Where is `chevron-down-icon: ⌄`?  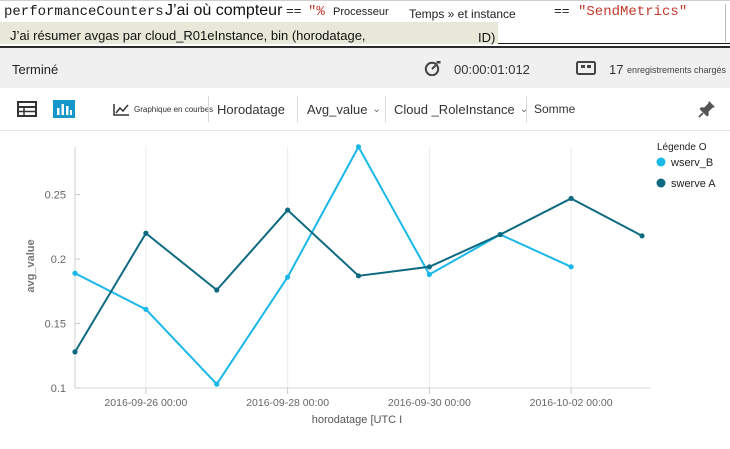
chevron-down-icon: ⌄ is located at coordinates (376, 109).